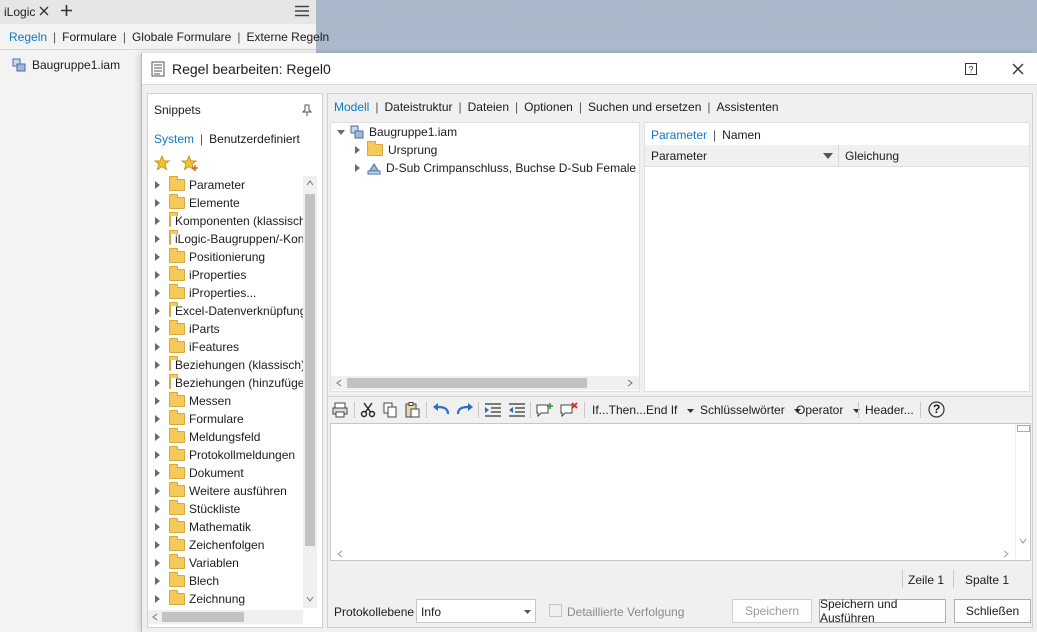 Image resolution: width=1037 pixels, height=632 pixels. What do you see at coordinates (229, 185) in the screenshot?
I see `snippet-category: Parameter` at bounding box center [229, 185].